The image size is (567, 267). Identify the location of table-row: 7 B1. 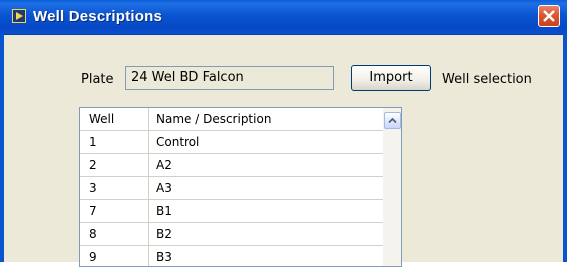
(240, 211).